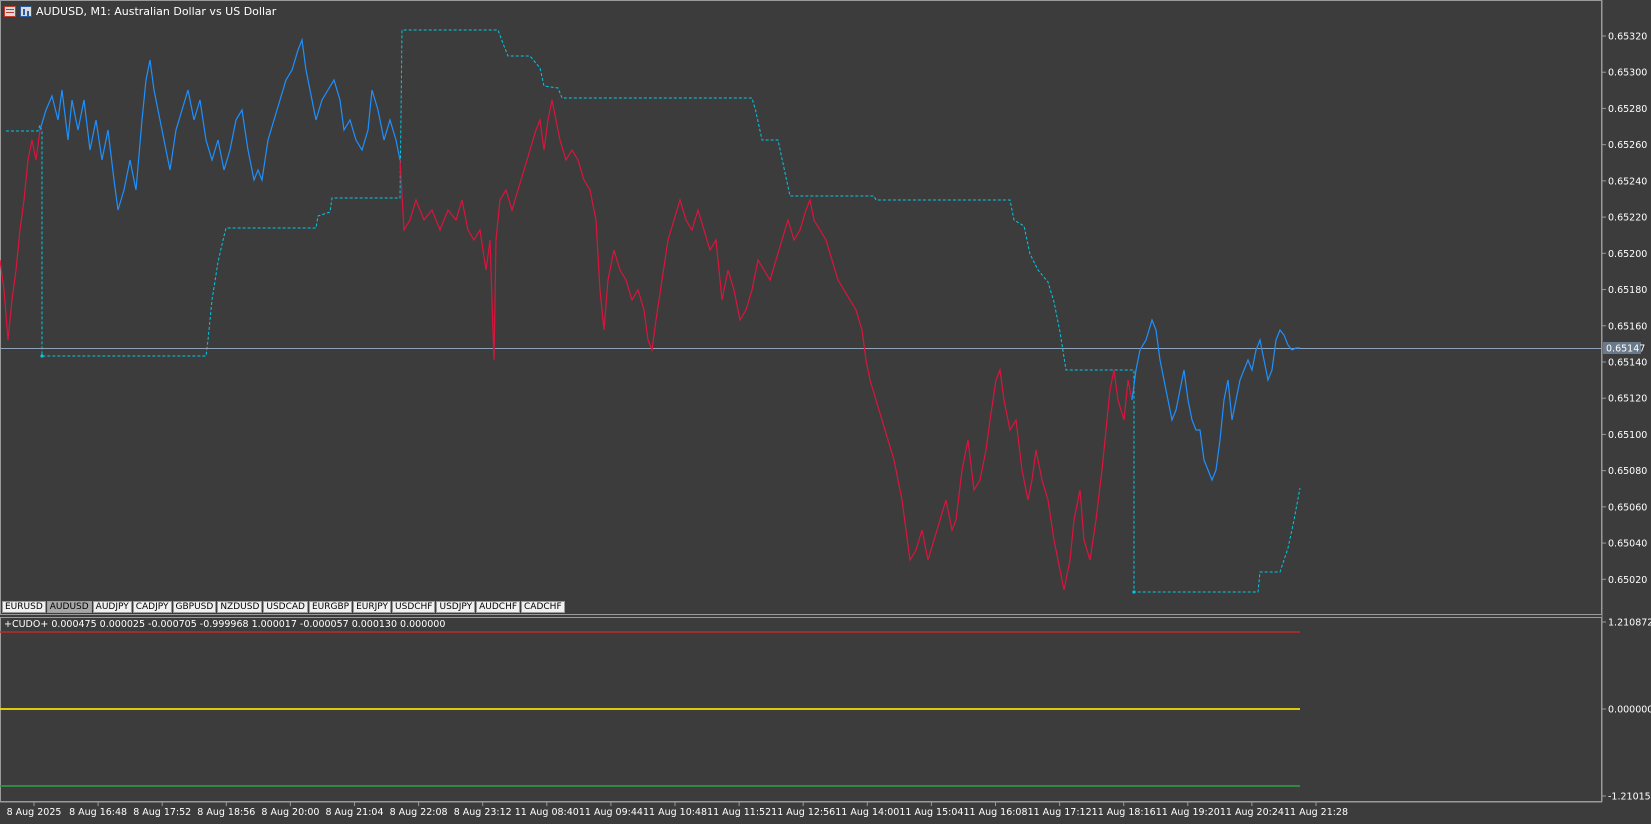  I want to click on time-tick-label: 8 Aug 2025, so click(34, 812).